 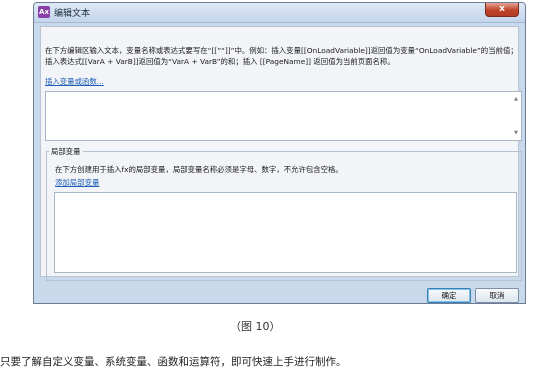 What do you see at coordinates (516, 99) in the screenshot?
I see `scroll-up-arrow-icon: ▲` at bounding box center [516, 99].